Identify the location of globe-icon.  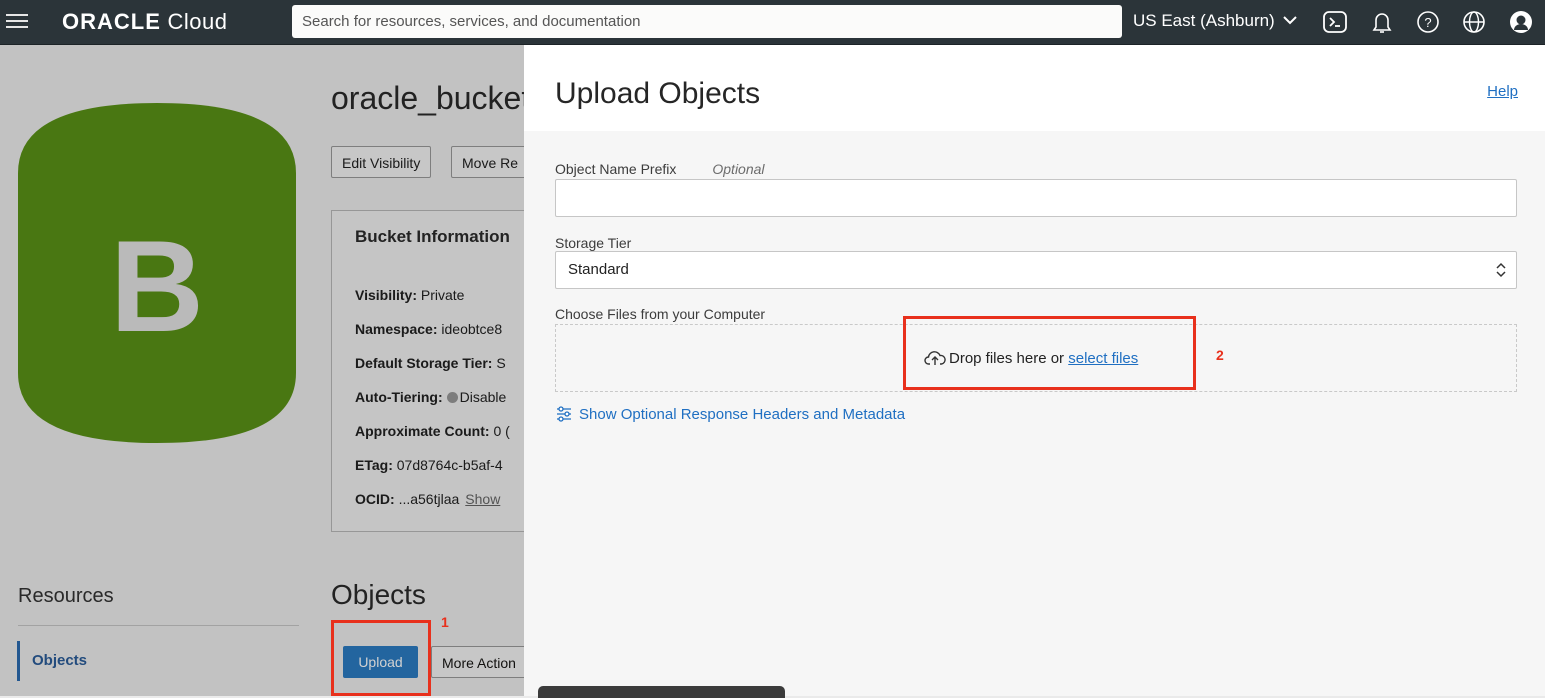
(1474, 22).